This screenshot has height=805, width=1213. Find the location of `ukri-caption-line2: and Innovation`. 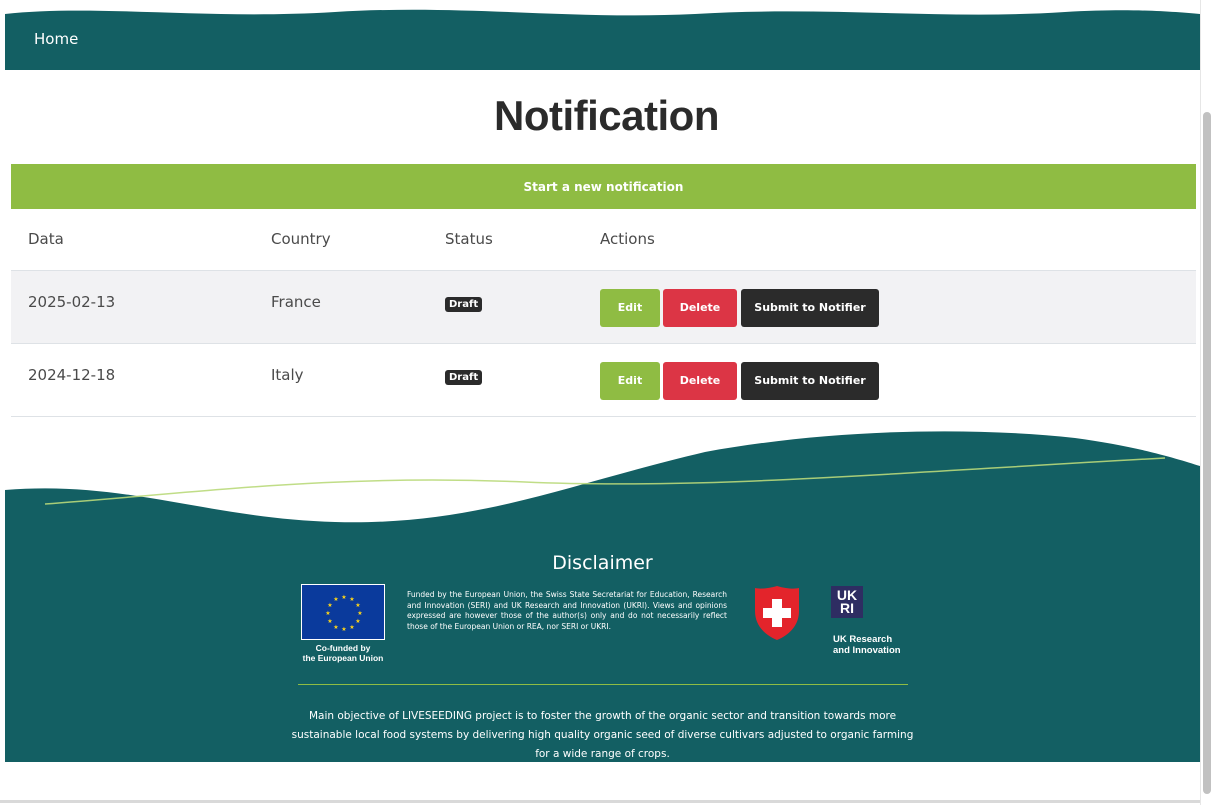

ukri-caption-line2: and Innovation is located at coordinates (867, 650).